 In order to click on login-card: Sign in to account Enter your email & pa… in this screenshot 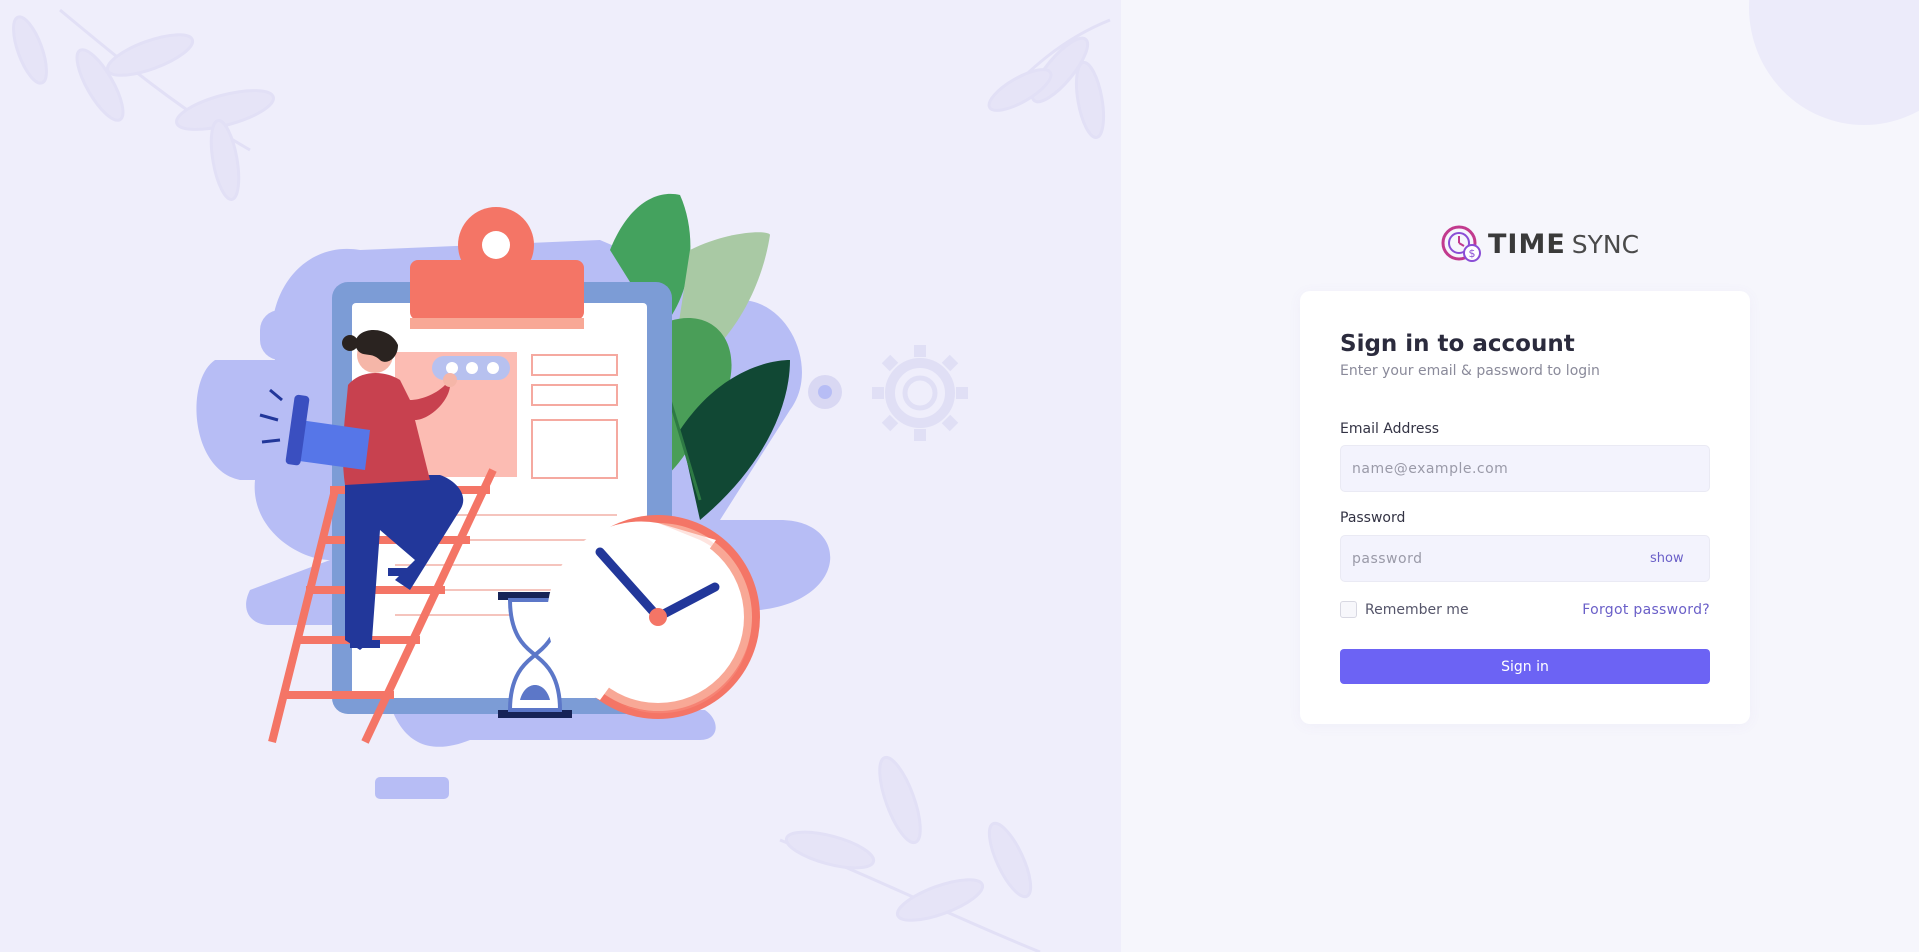, I will do `click(1525, 507)`.